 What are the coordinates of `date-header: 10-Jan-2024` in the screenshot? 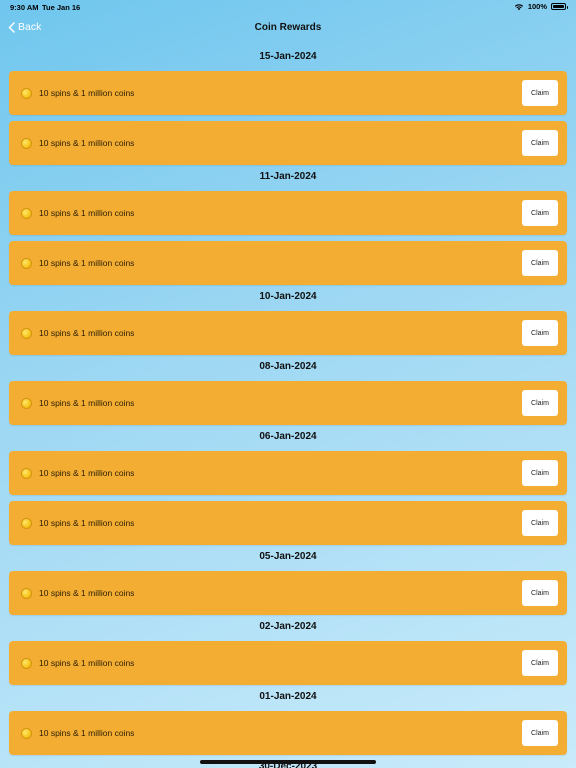 It's located at (288, 296).